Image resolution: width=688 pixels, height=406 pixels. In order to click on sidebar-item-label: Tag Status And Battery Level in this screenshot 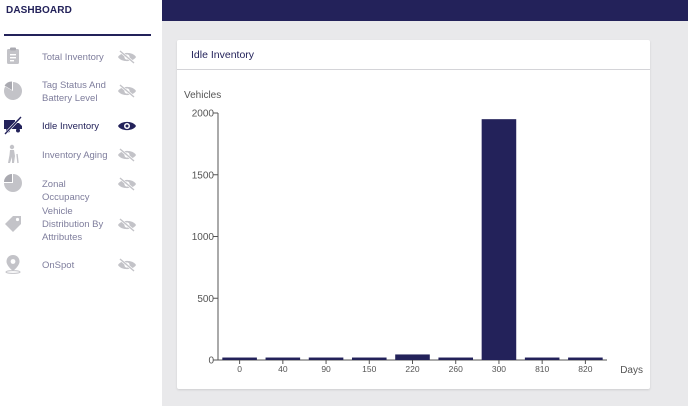, I will do `click(74, 92)`.